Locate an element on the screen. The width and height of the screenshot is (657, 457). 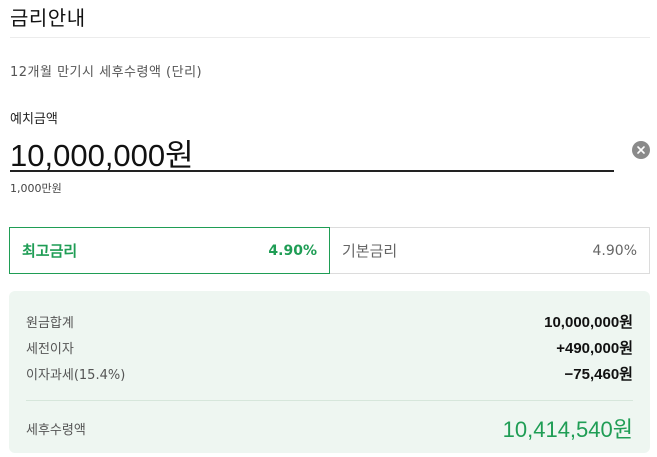
page-title: 금리안내 is located at coordinates (48, 18).